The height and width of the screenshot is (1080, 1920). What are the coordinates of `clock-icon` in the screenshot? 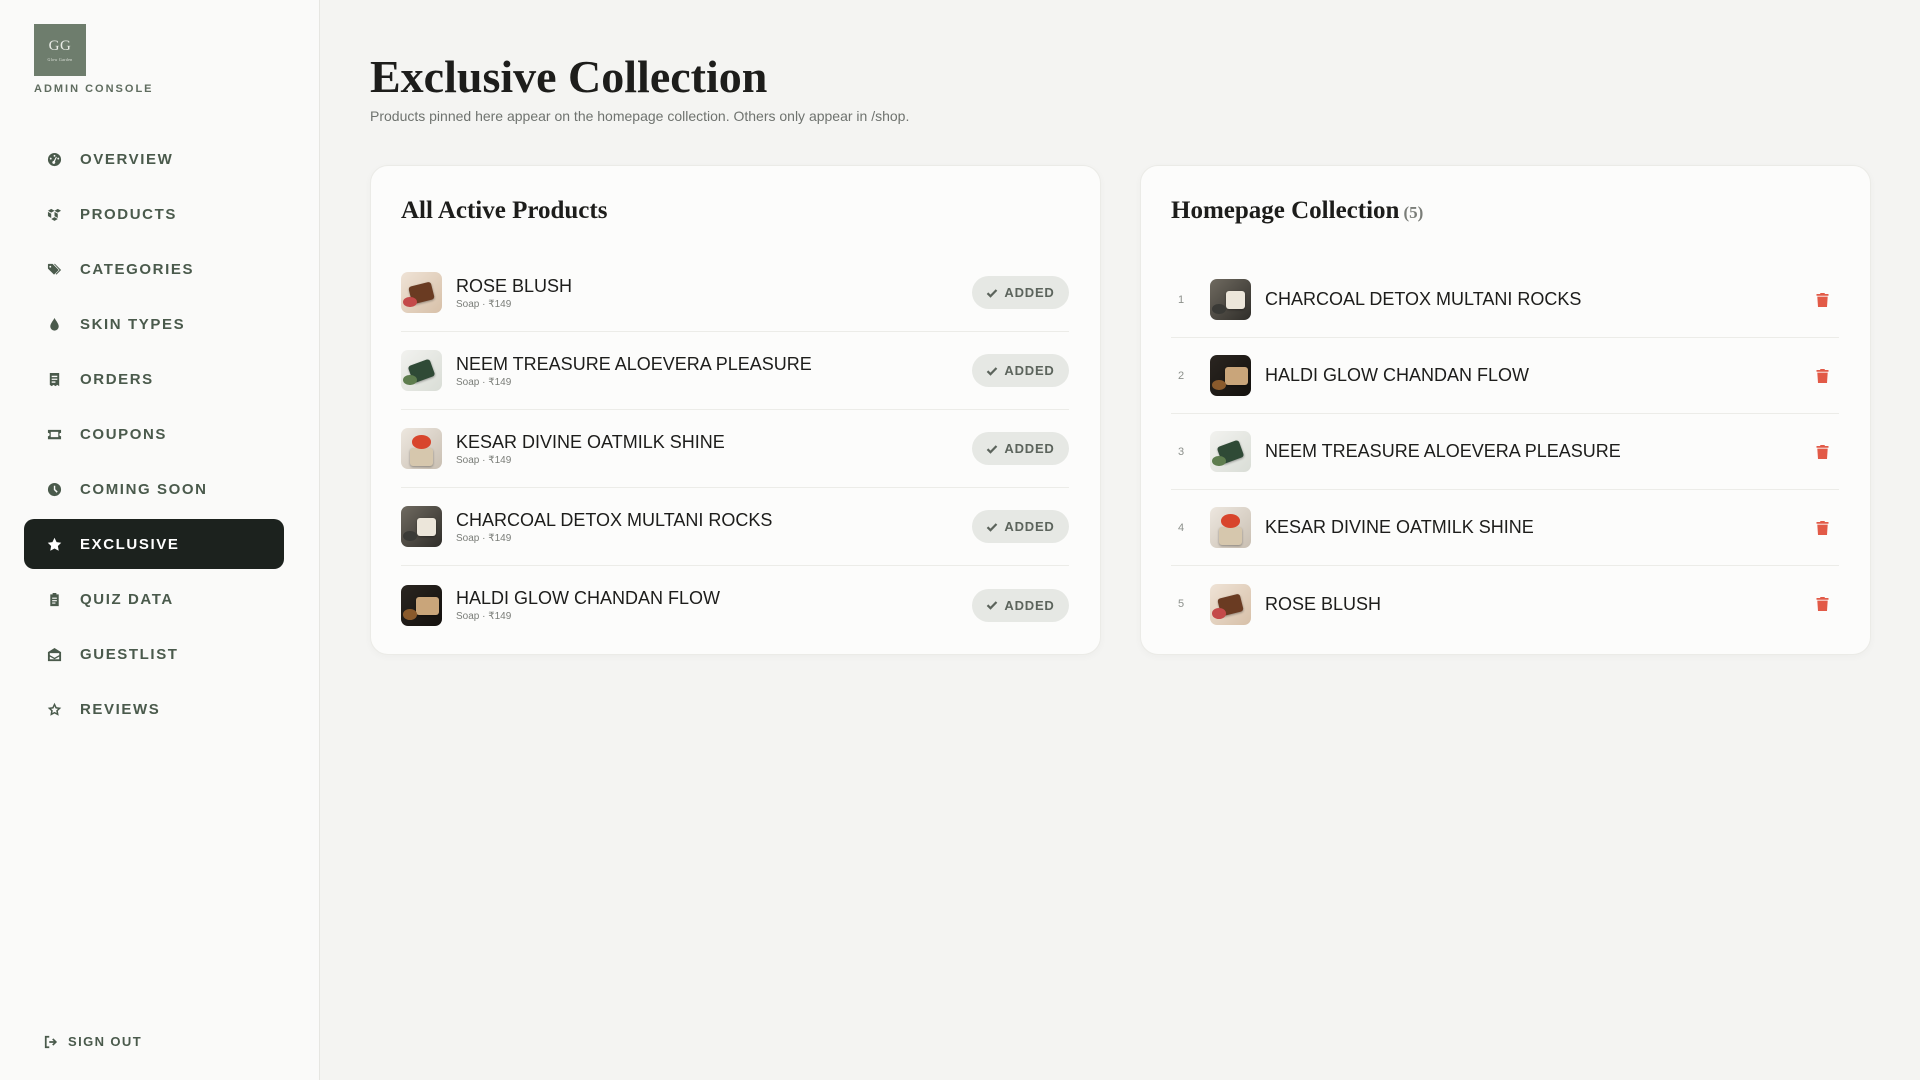 It's located at (54, 489).